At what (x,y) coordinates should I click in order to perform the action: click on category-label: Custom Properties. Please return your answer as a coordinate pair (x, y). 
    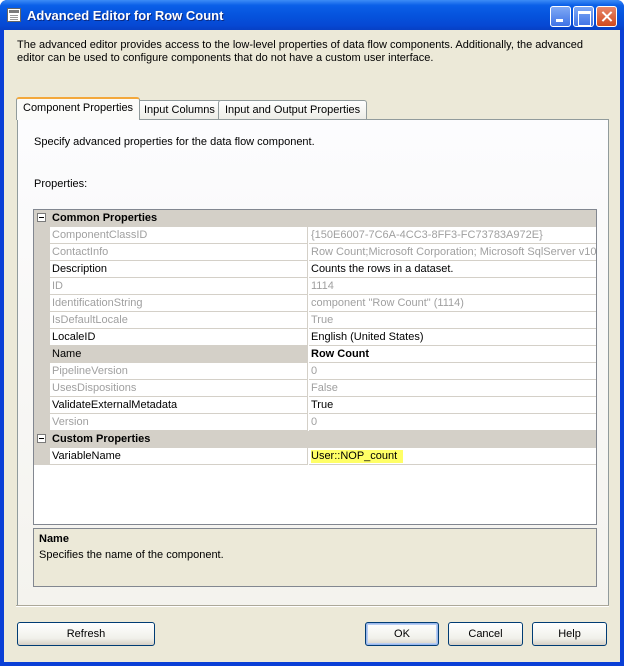
    Looking at the image, I should click on (101, 439).